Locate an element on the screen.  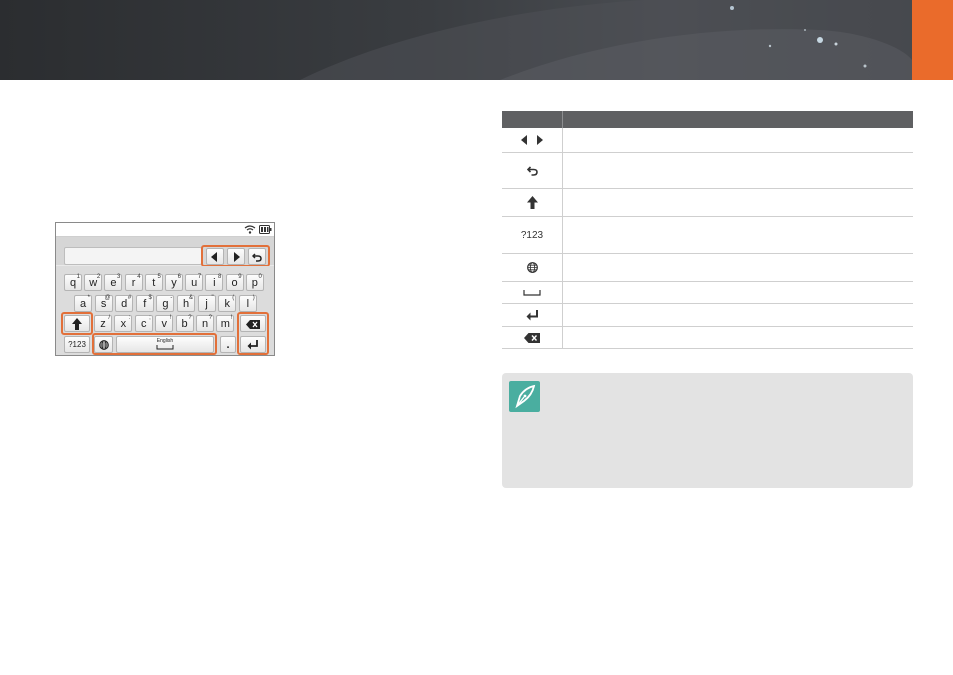
key-label: k is located at coordinates (227, 304).